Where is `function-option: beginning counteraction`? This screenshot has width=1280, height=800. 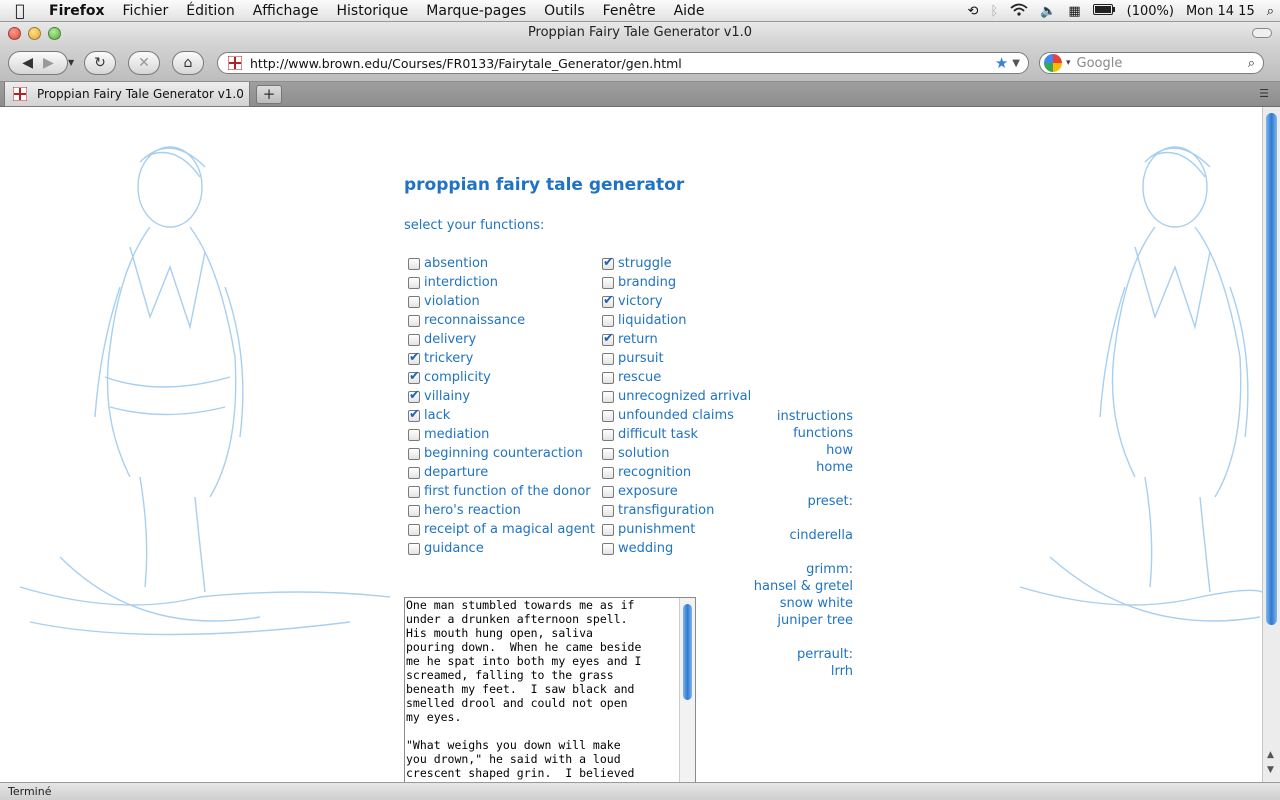
function-option: beginning counteraction is located at coordinates (501, 453).